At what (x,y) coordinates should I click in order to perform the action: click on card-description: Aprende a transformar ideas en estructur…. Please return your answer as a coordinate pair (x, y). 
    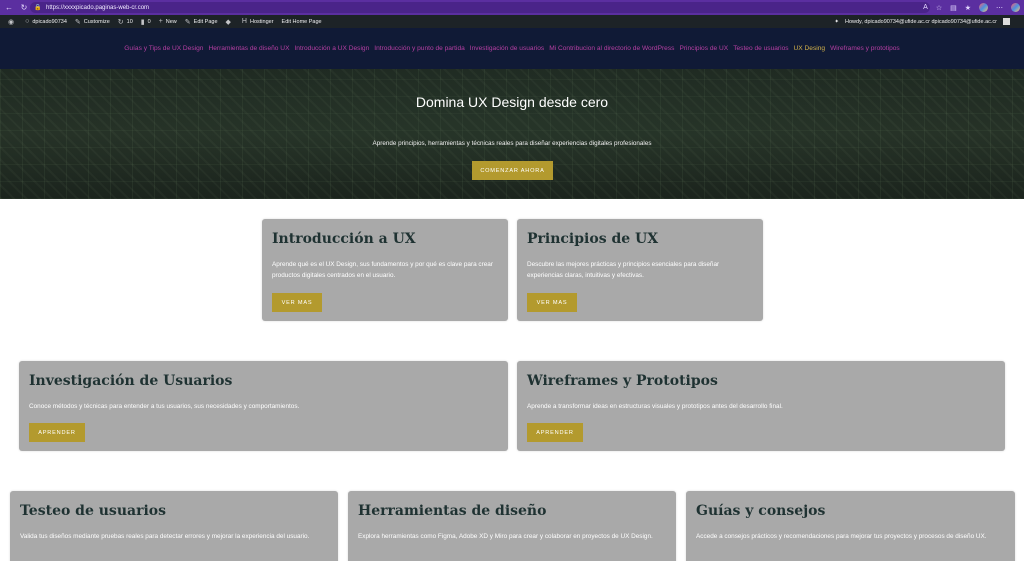
    Looking at the image, I should click on (655, 406).